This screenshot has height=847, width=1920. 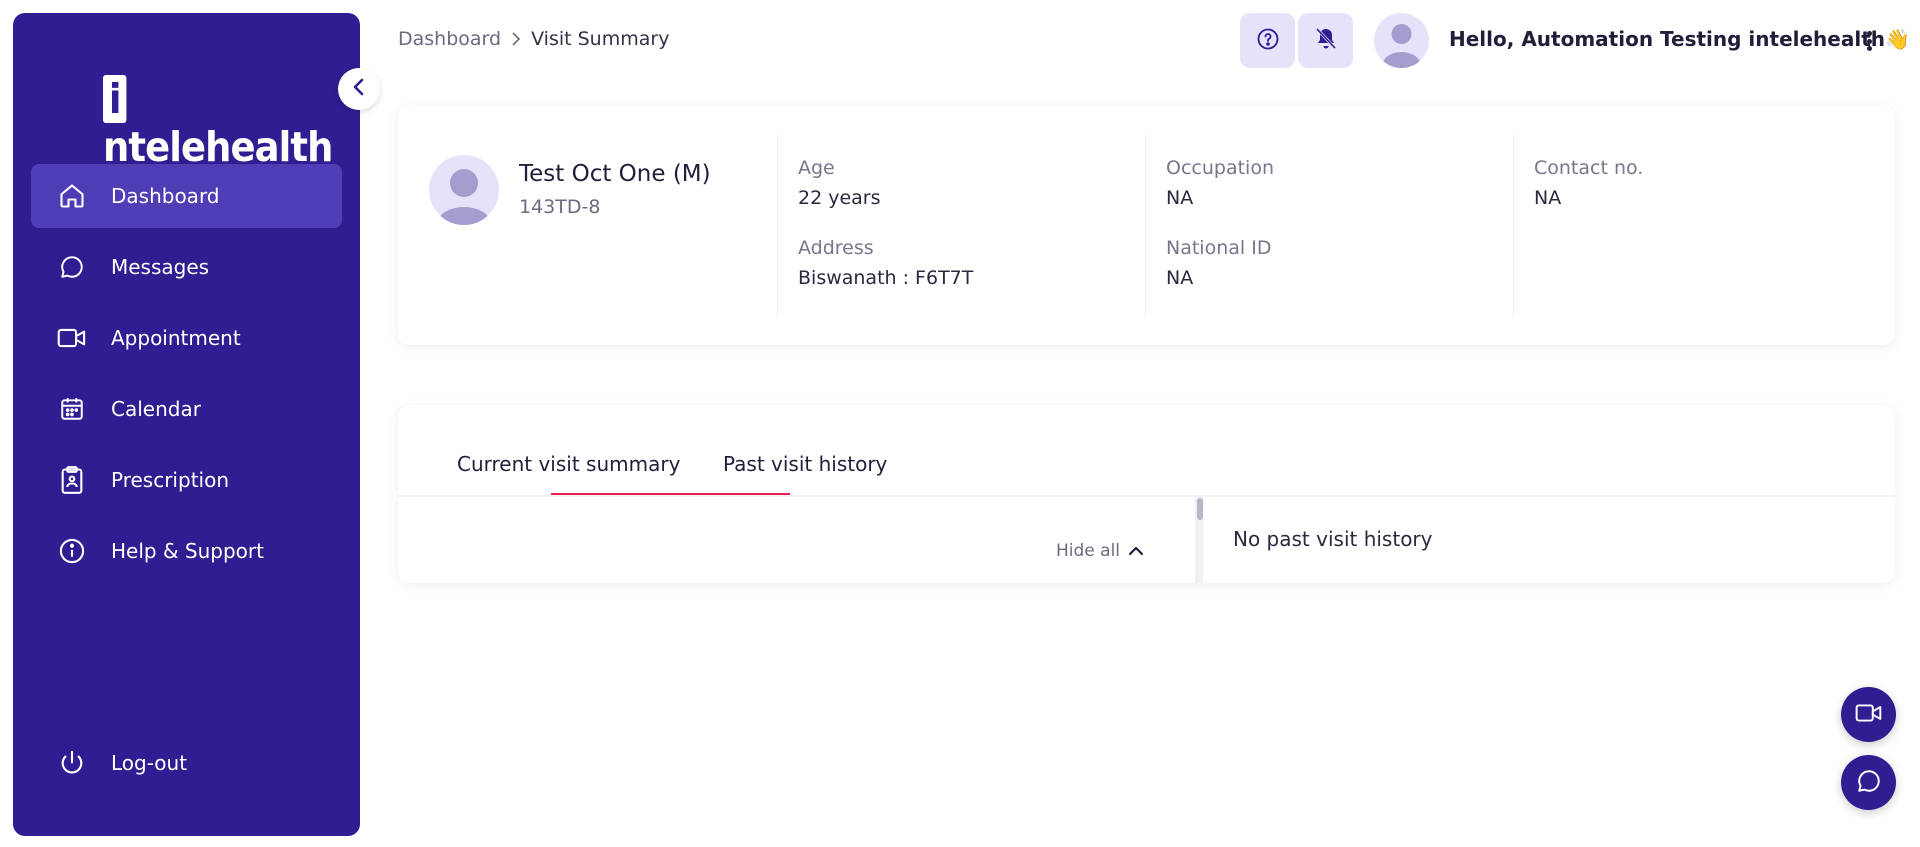 I want to click on info-icon, so click(x=72, y=551).